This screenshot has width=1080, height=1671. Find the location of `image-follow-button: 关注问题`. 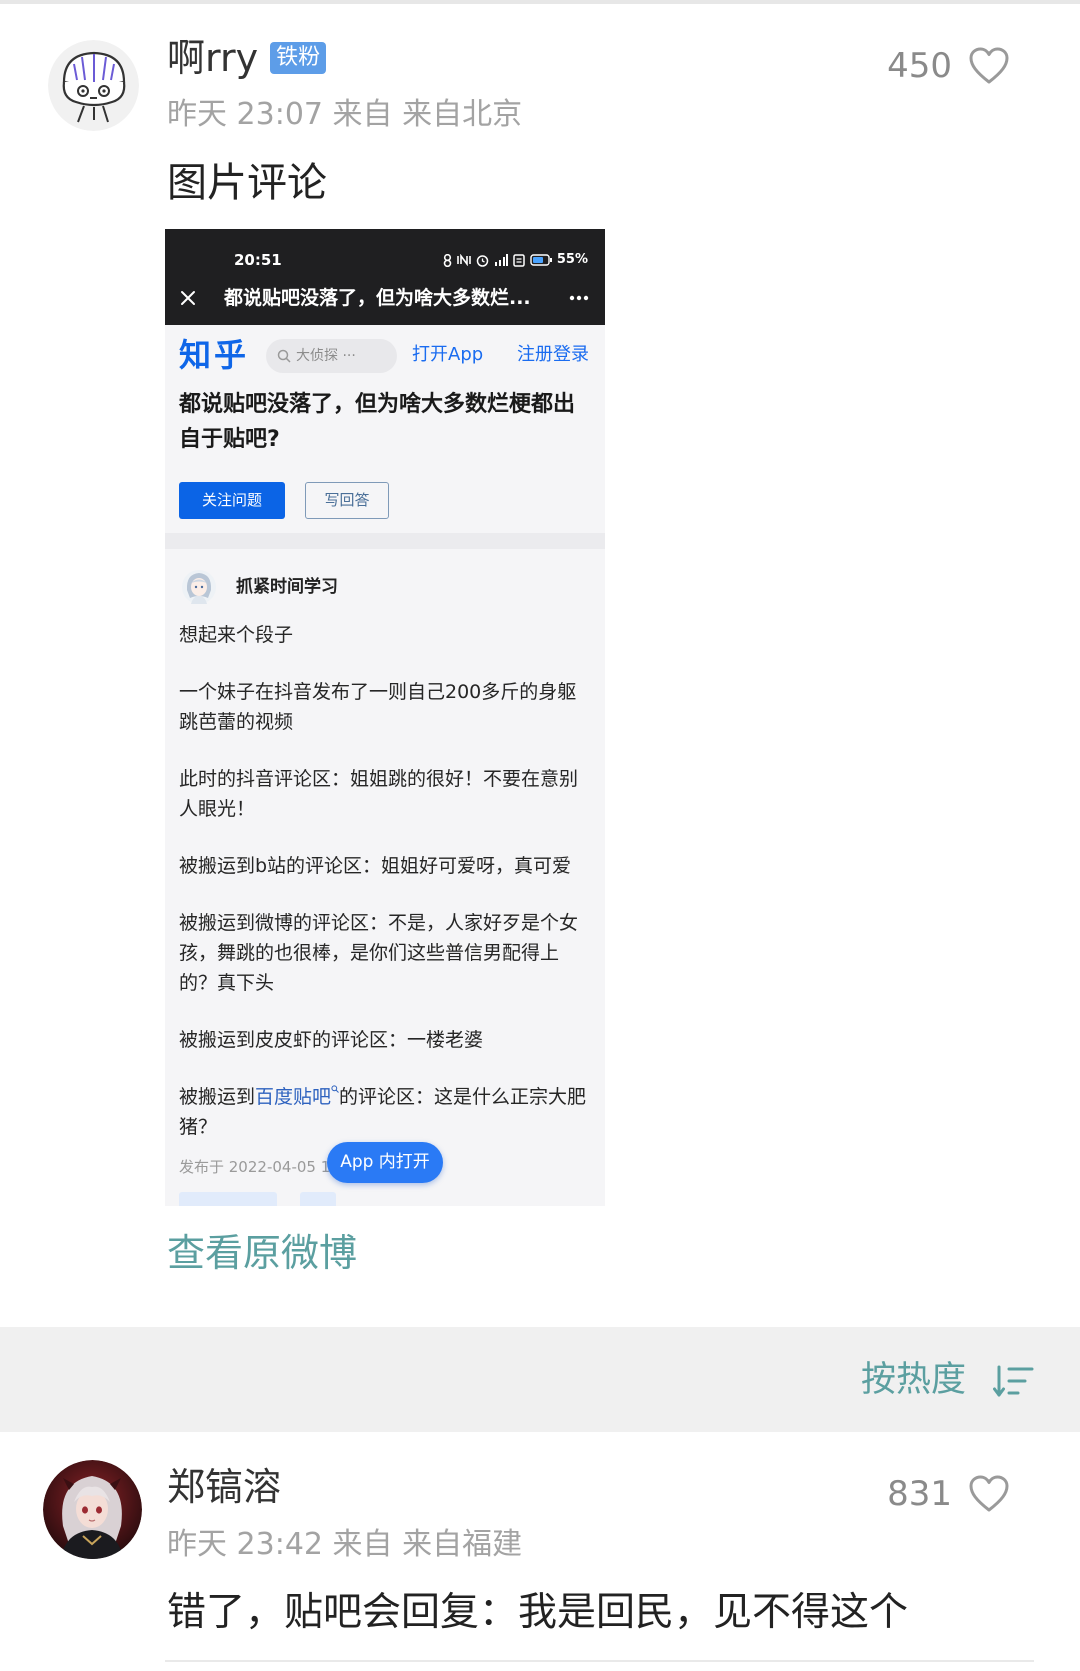

image-follow-button: 关注问题 is located at coordinates (232, 500).